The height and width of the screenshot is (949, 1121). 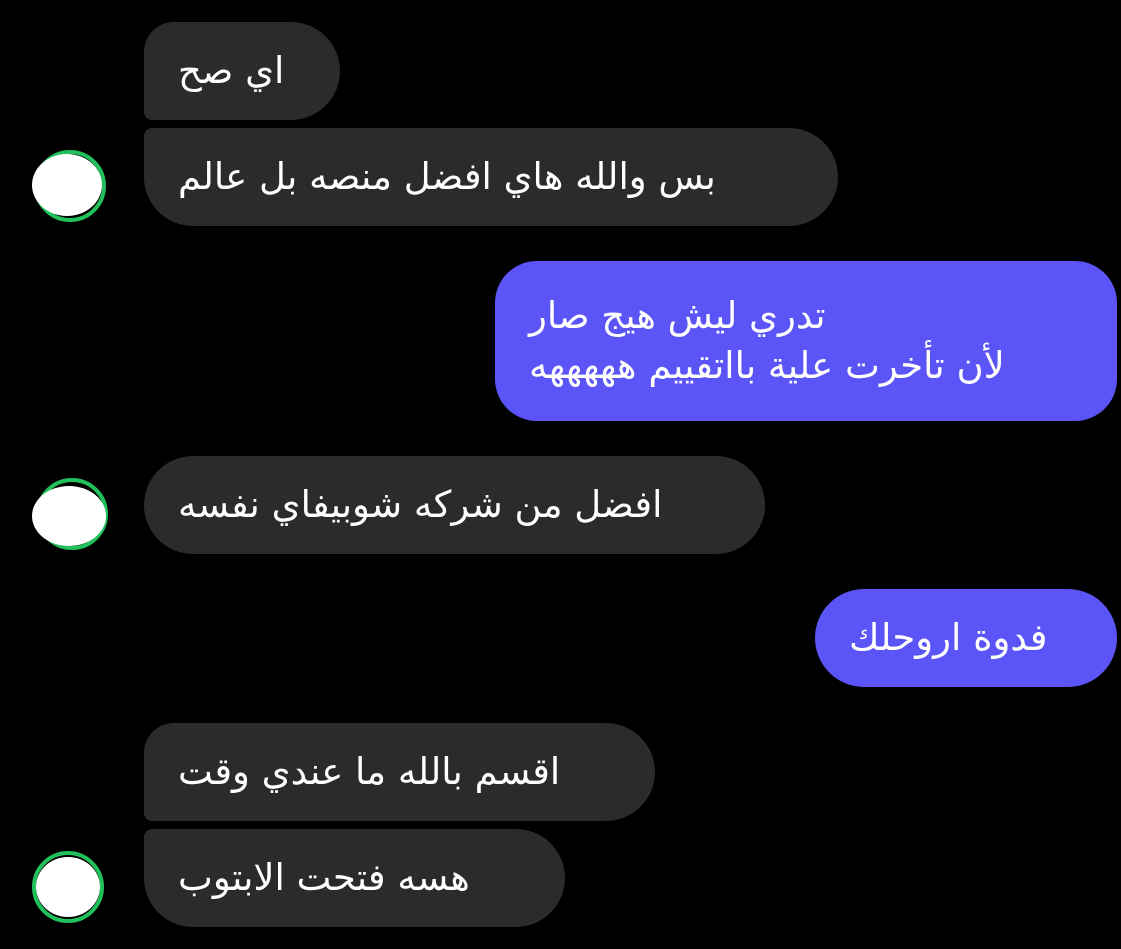 I want to click on message-line: لأن تأخرت علية بااتقييم هههههه, so click(x=767, y=365).